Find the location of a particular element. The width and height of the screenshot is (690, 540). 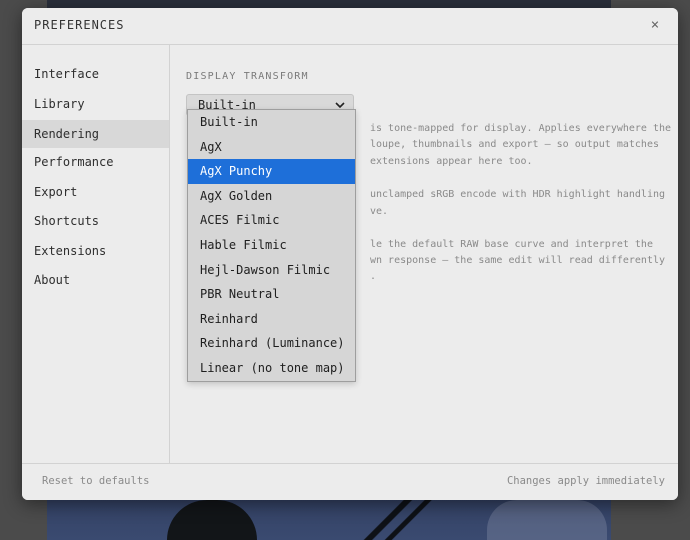

menu-item-reinhard-luminance: Reinhard (Luminance) is located at coordinates (271, 343).